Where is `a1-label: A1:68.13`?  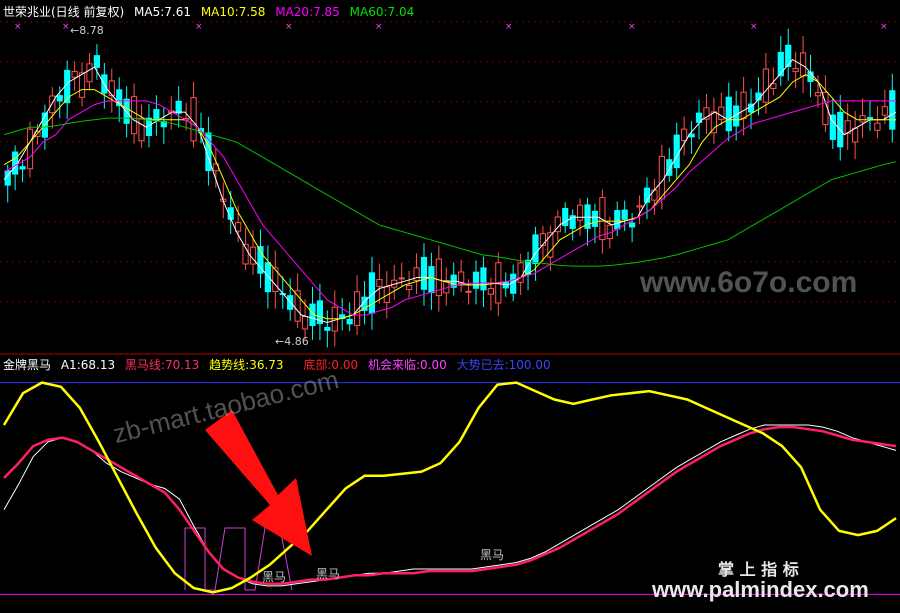
a1-label: A1:68.13 is located at coordinates (88, 365).